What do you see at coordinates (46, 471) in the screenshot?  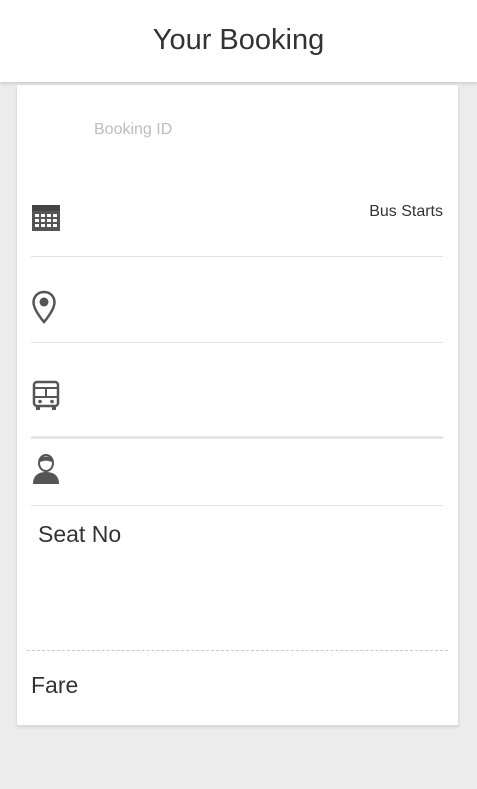 I see `user-icon` at bounding box center [46, 471].